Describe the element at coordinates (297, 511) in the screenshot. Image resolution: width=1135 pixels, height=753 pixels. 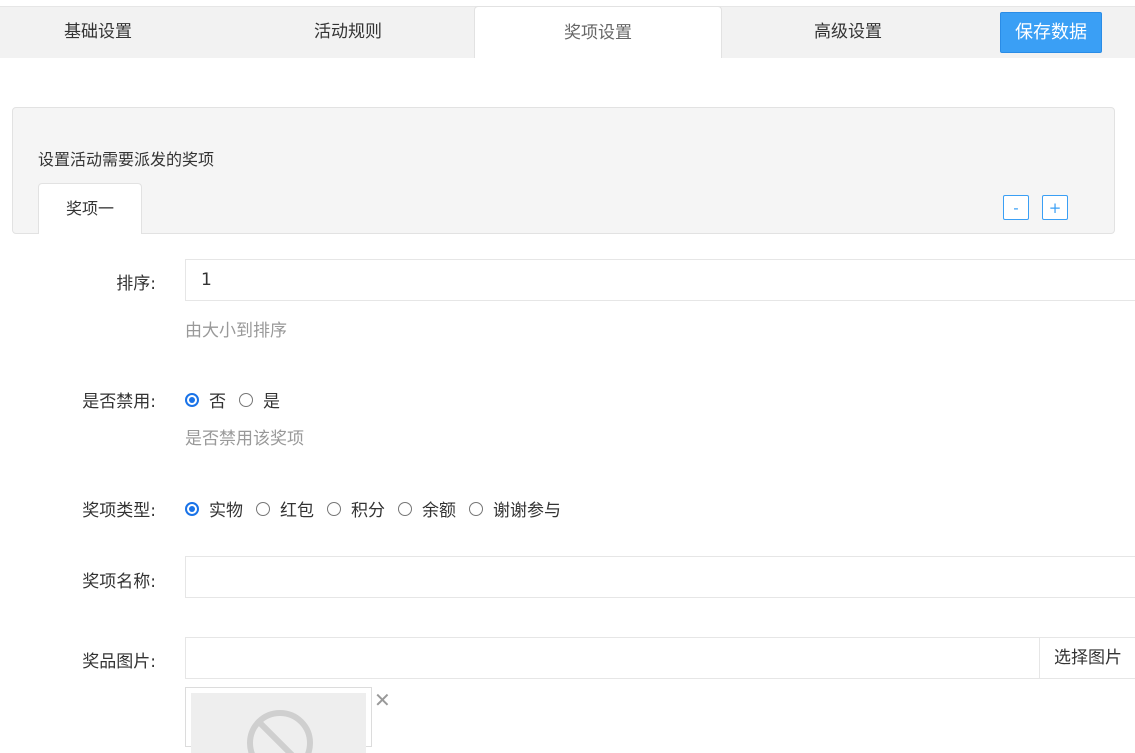
I see `prize-type-option-label: 红包` at that location.